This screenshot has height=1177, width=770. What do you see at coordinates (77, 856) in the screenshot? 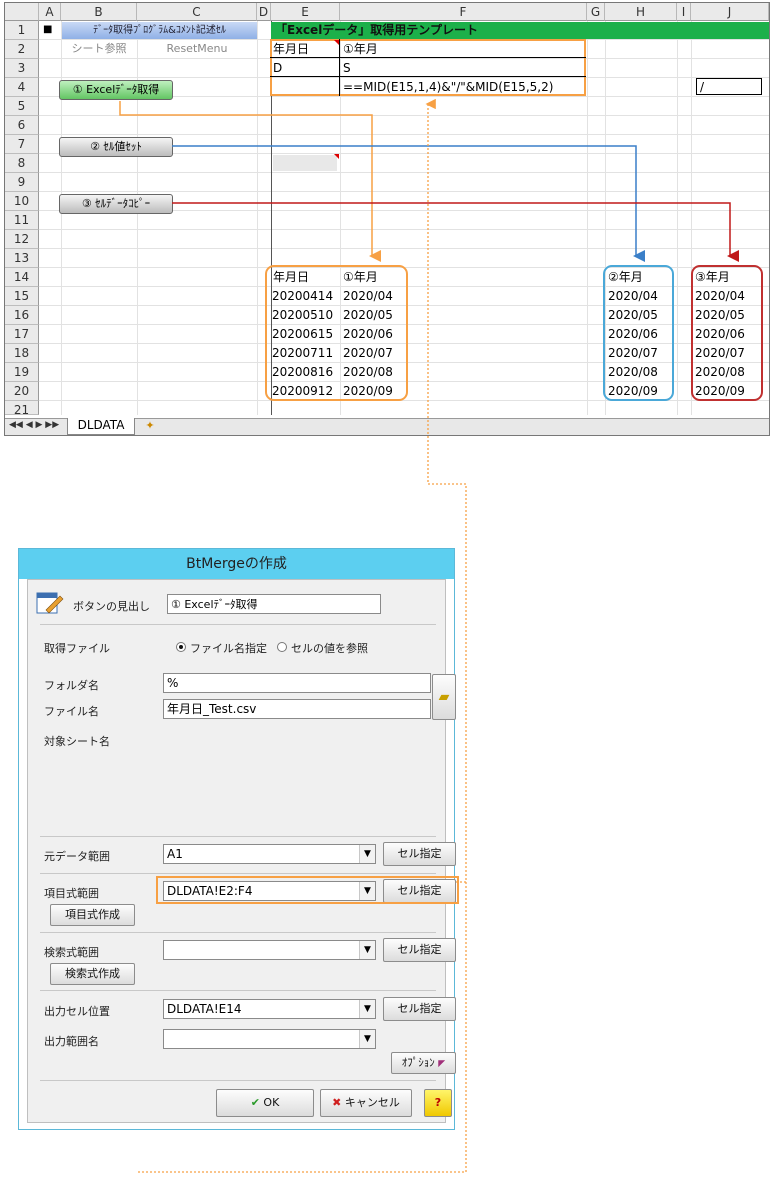
I see `src-range-label: 元データ範囲` at bounding box center [77, 856].